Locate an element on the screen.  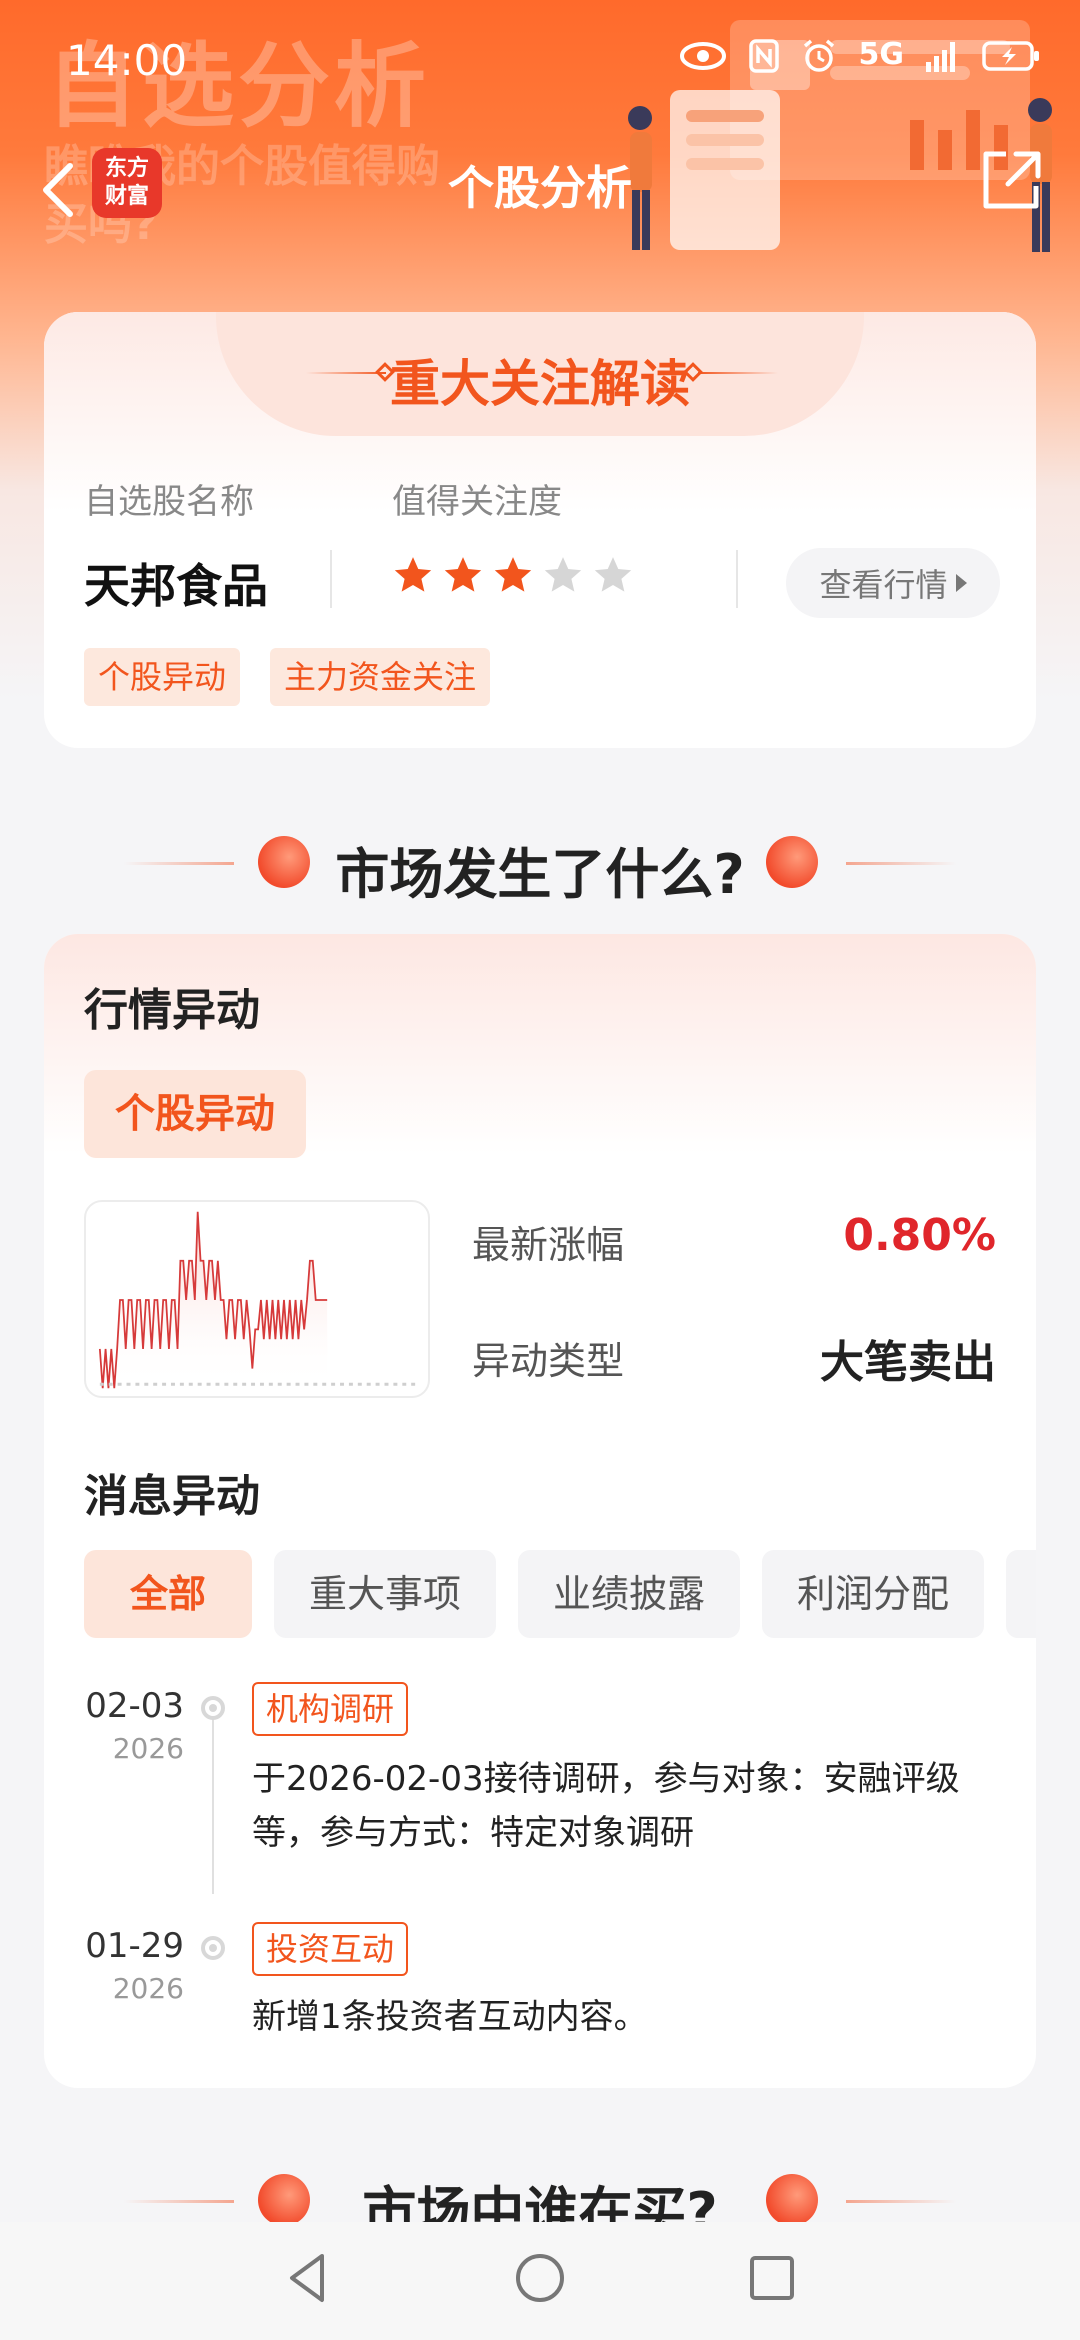
view-quote-button: 查看行情 is located at coordinates (893, 583).